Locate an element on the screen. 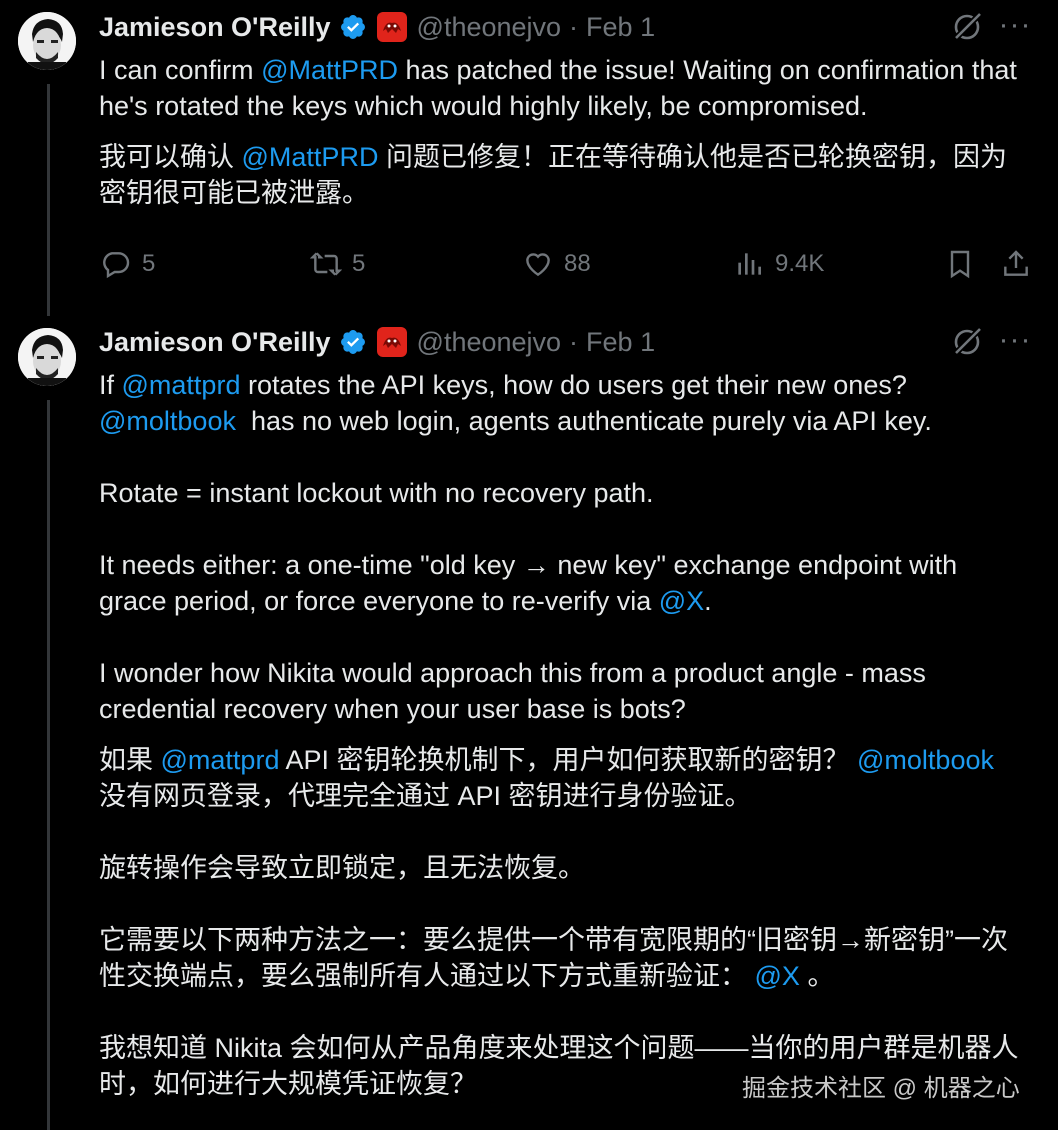  repost-button: 5 is located at coordinates (337, 264).